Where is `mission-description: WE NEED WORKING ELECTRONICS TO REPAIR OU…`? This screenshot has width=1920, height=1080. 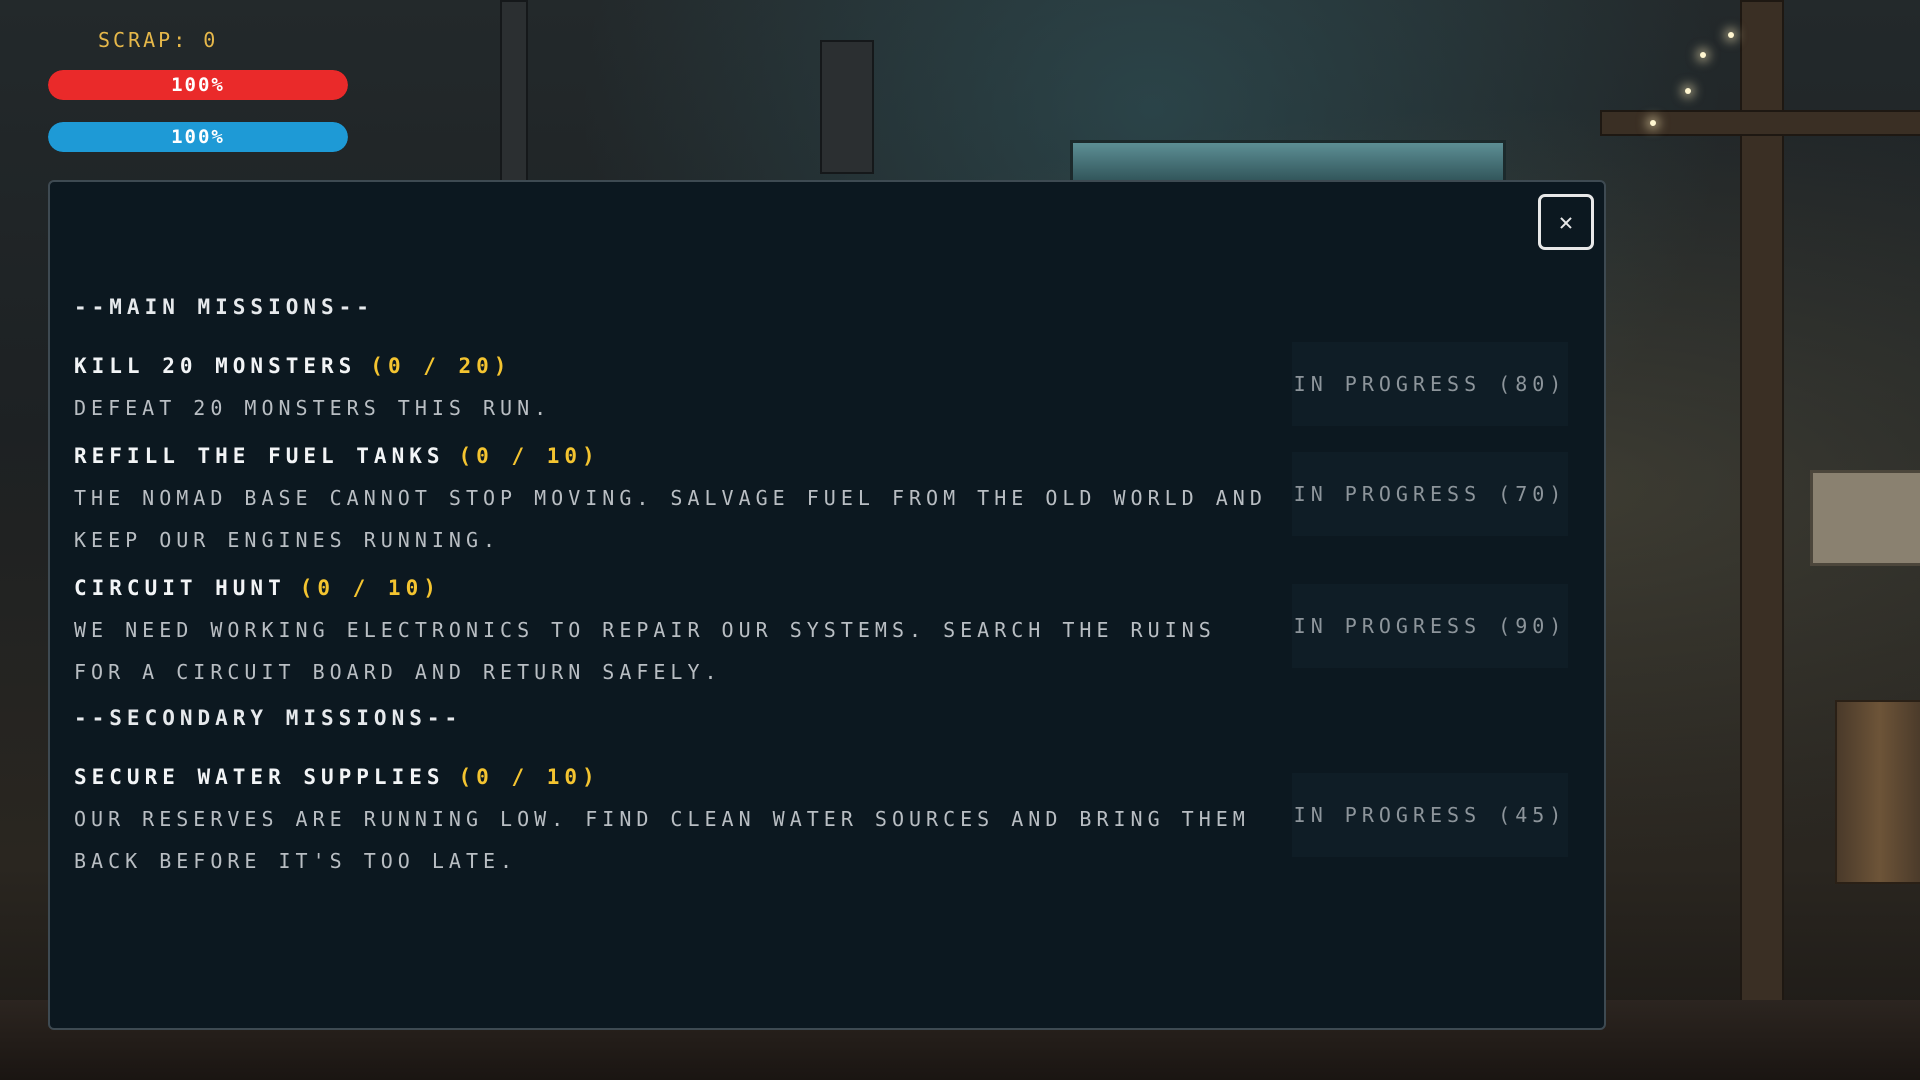
mission-description: WE NEED WORKING ELECTRONICS TO REPAIR OU… is located at coordinates (645, 651).